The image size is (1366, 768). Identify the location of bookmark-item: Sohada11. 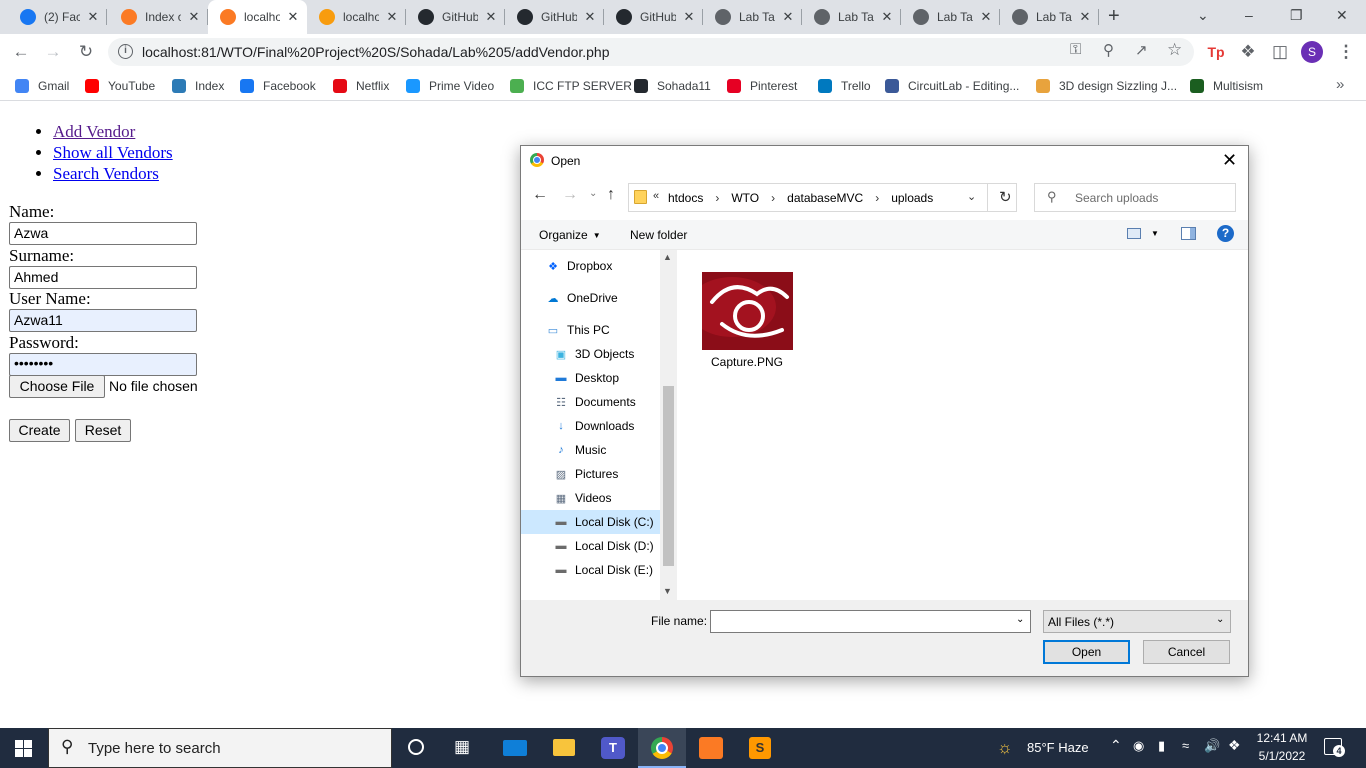
(672, 86).